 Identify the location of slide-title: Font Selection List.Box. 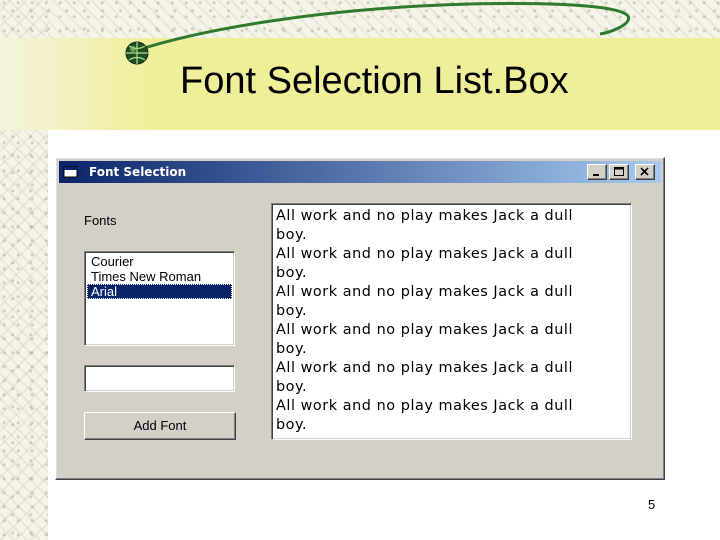
(374, 81).